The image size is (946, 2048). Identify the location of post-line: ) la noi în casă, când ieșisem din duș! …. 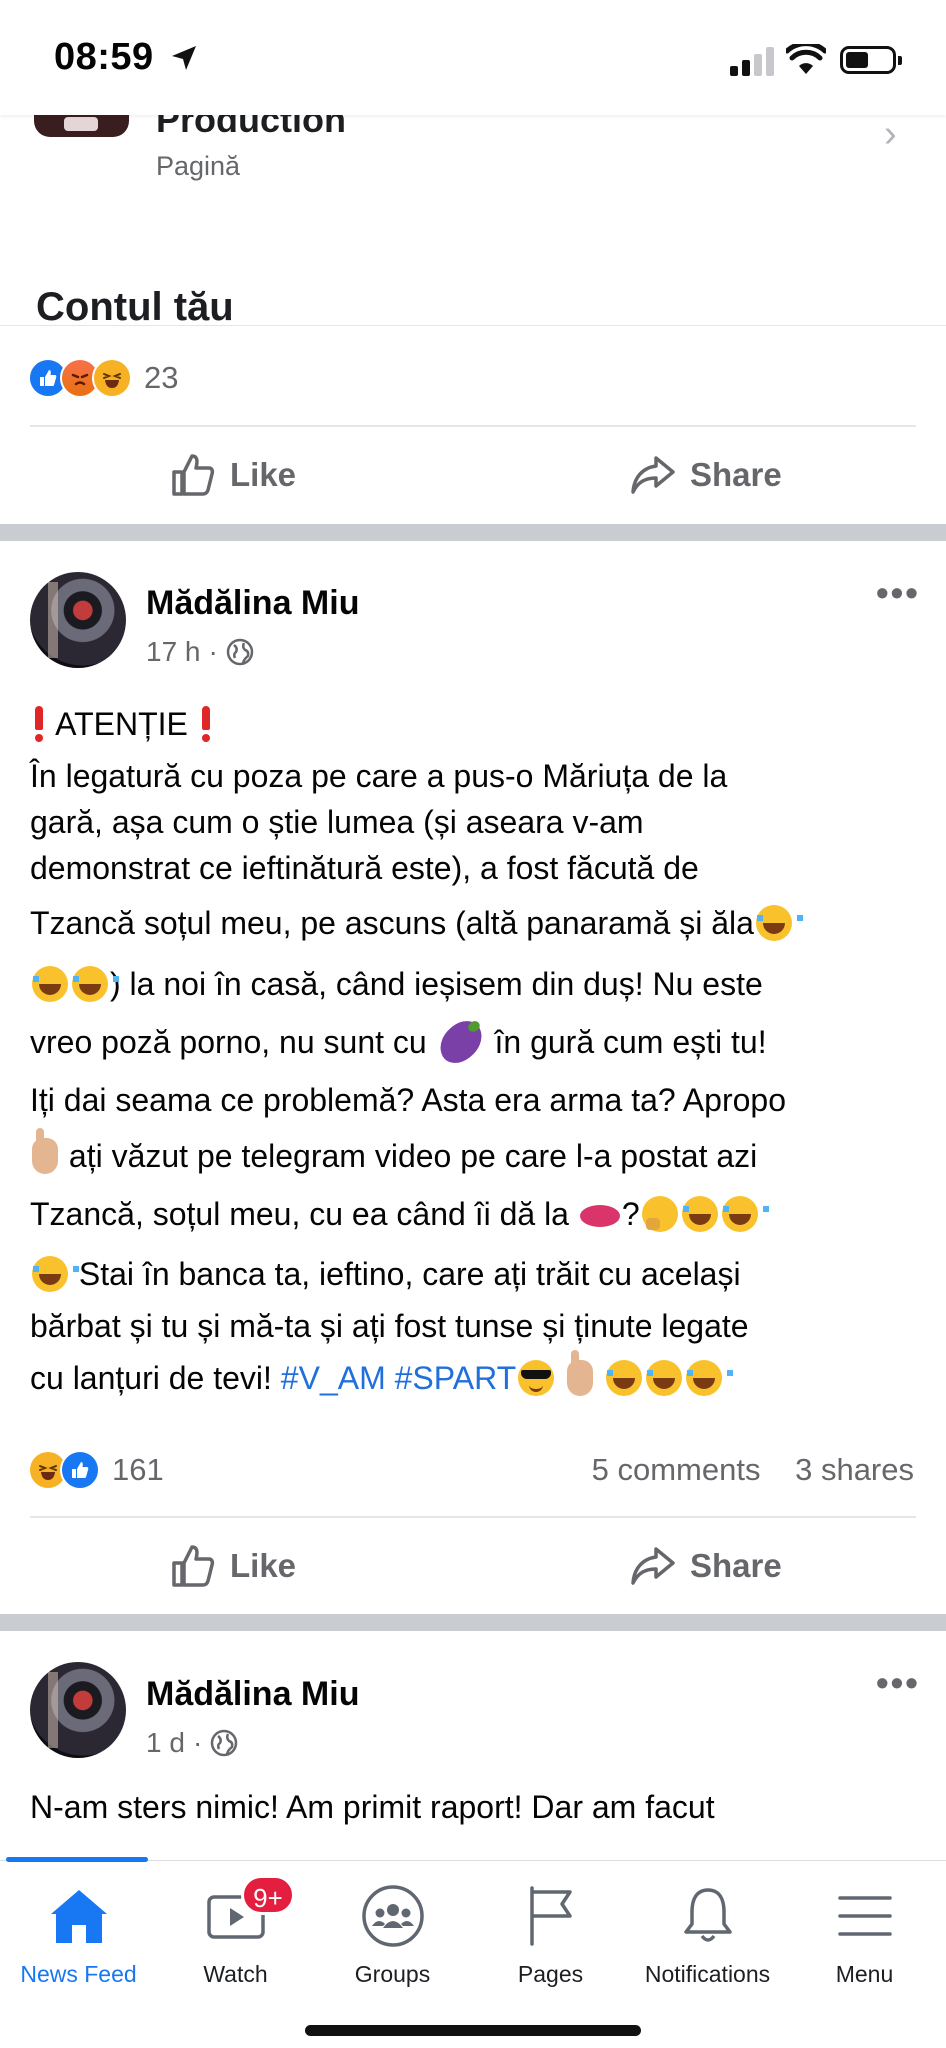
(436, 984).